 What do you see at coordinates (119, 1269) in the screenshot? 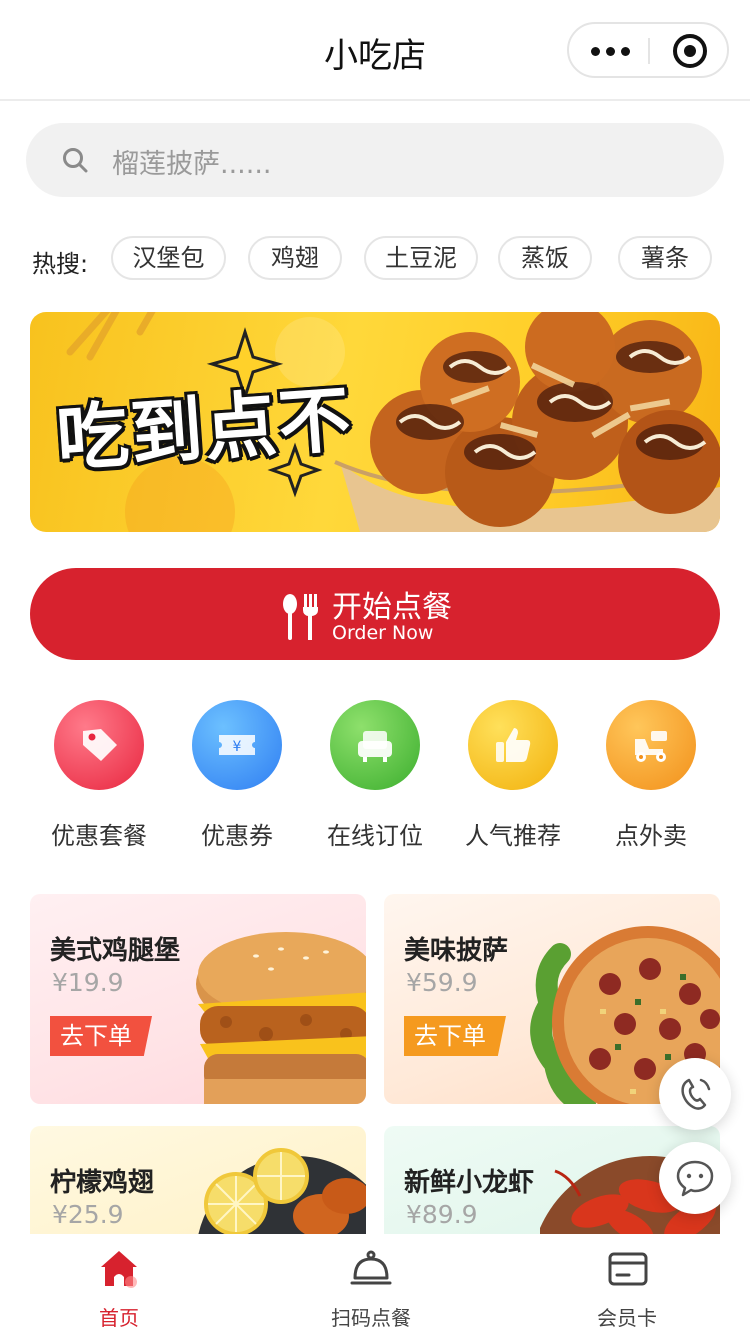
I see `home-icon` at bounding box center [119, 1269].